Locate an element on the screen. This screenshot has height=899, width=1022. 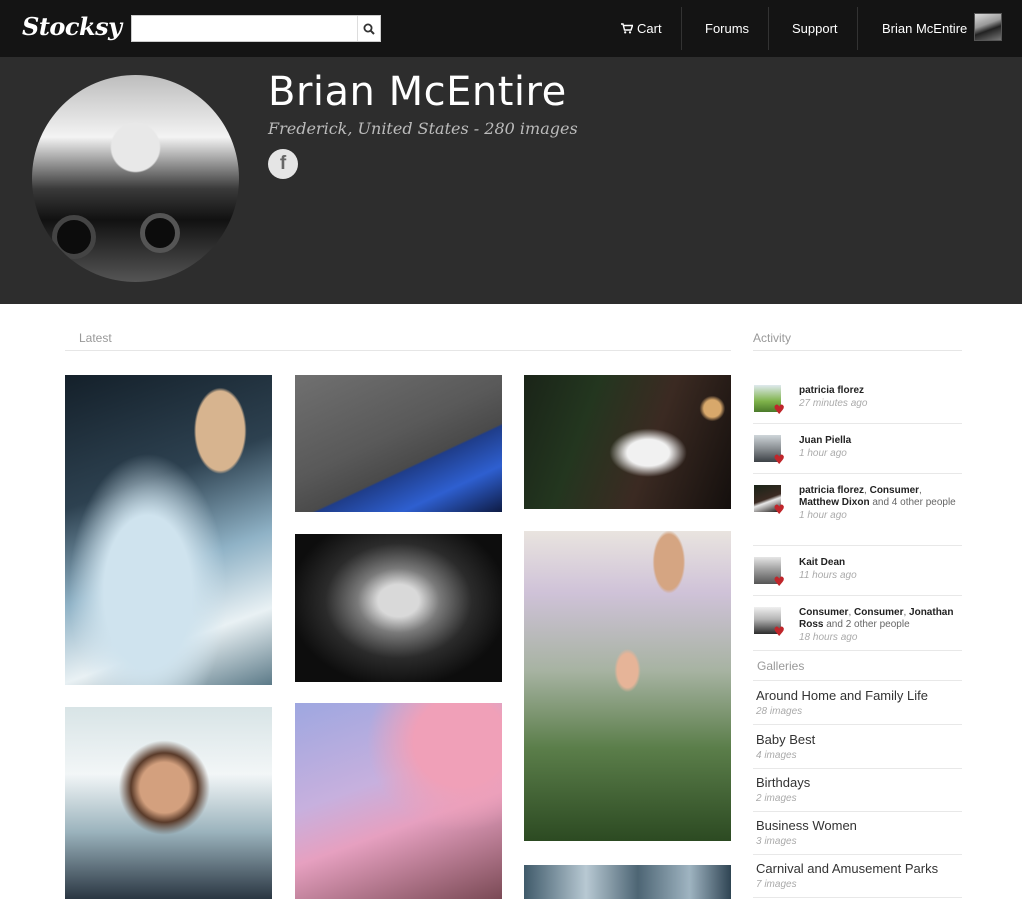
gallery-item: Around Home and Family Life 28 images is located at coordinates (857, 703).